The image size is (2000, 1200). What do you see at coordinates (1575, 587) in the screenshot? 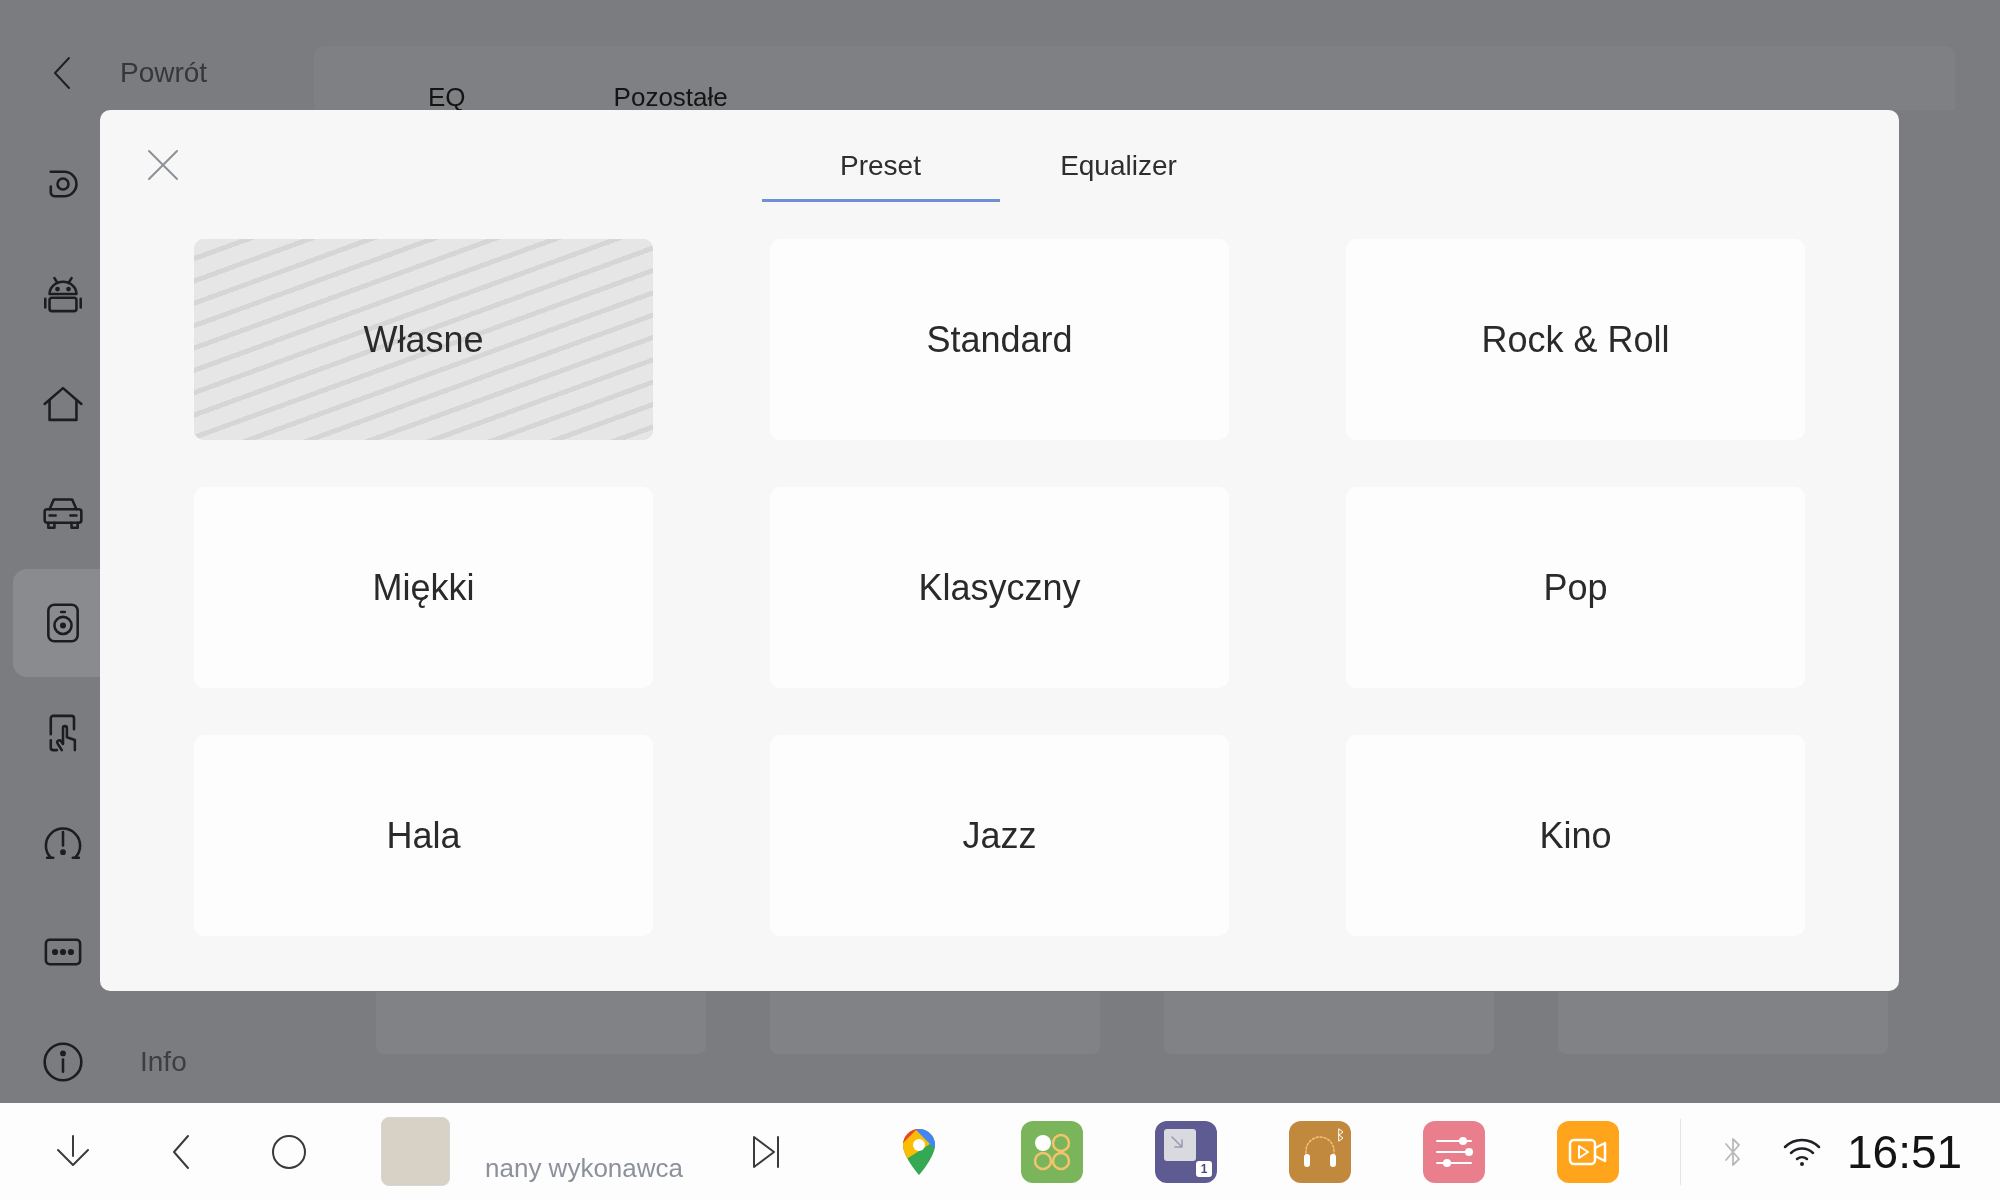
I see `preset-option: Pop` at bounding box center [1575, 587].